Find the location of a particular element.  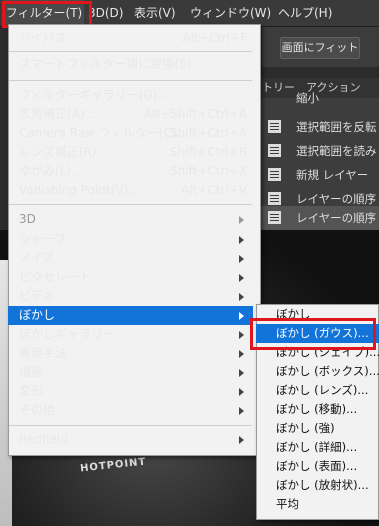

menu-item-distort: 変形 is located at coordinates (130, 391).